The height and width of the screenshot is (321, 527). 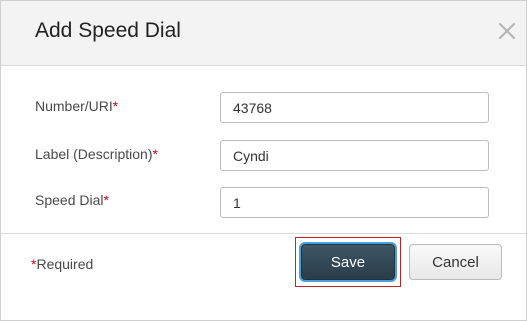 What do you see at coordinates (354, 202) in the screenshot?
I see `speed-dial-input` at bounding box center [354, 202].